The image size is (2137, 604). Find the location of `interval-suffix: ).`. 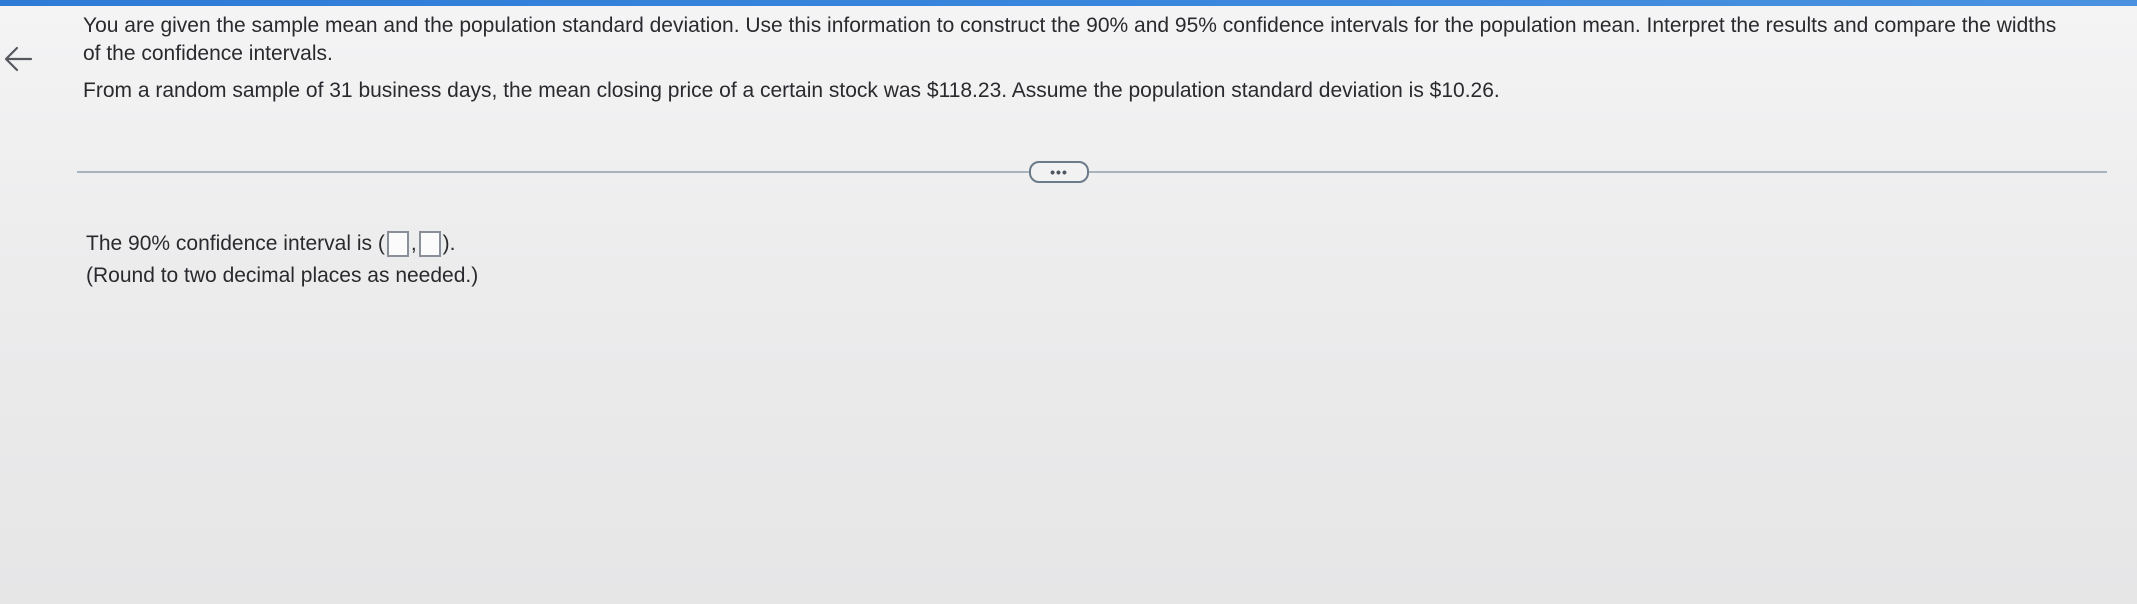

interval-suffix: ). is located at coordinates (449, 243).